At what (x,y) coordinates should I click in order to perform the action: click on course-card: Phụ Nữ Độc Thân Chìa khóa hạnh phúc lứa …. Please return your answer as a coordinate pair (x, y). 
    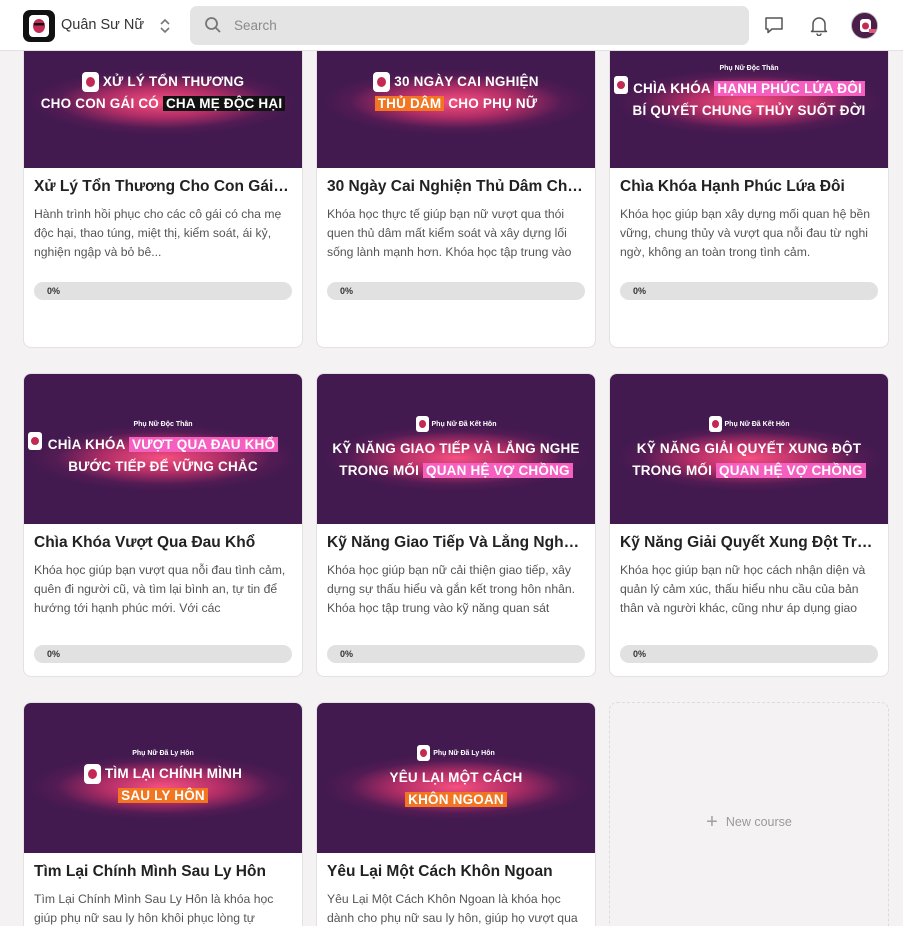
    Looking at the image, I should click on (749, 182).